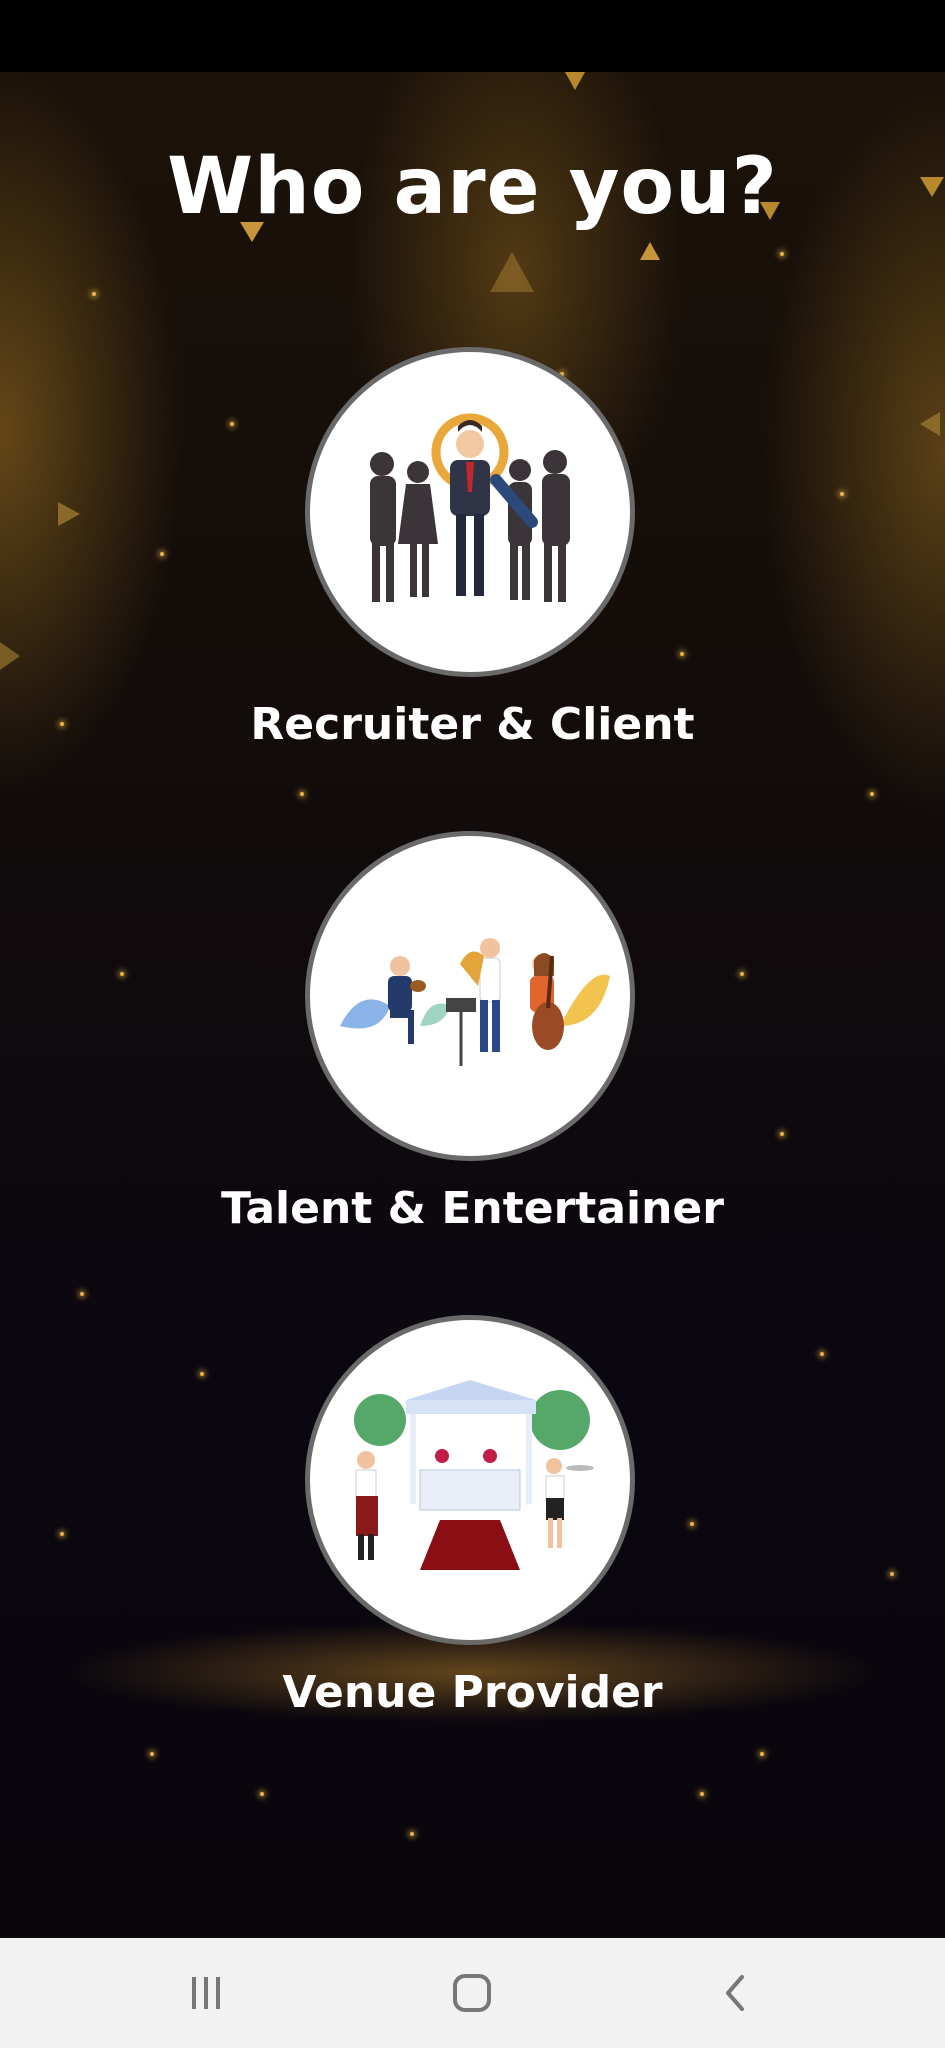 The height and width of the screenshot is (2048, 945). Describe the element at coordinates (475, 1002) in the screenshot. I see `musicians-band-illustration` at that location.